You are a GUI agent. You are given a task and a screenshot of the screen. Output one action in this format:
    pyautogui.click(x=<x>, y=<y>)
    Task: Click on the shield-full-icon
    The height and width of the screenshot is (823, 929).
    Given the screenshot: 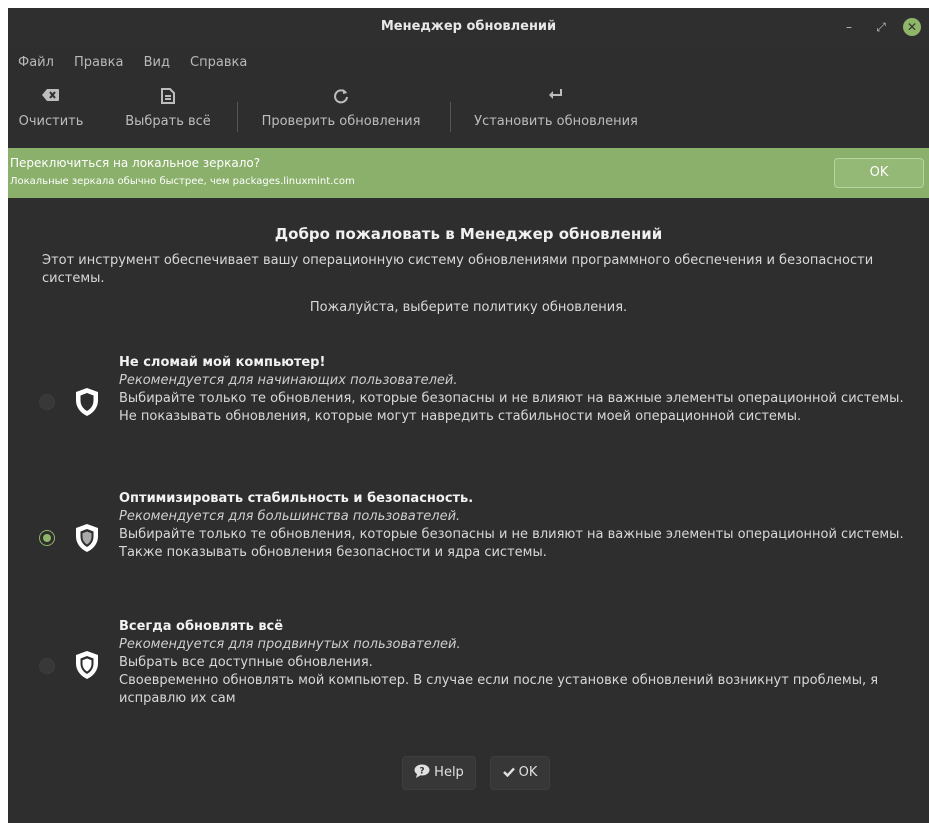 What is the action you would take?
    pyautogui.click(x=87, y=665)
    